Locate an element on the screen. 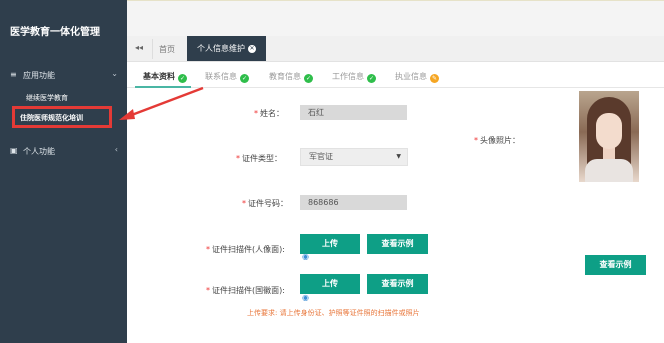  tab-bar: ◂◂ 首页 个人信息维护 ✕ is located at coordinates (395, 49).